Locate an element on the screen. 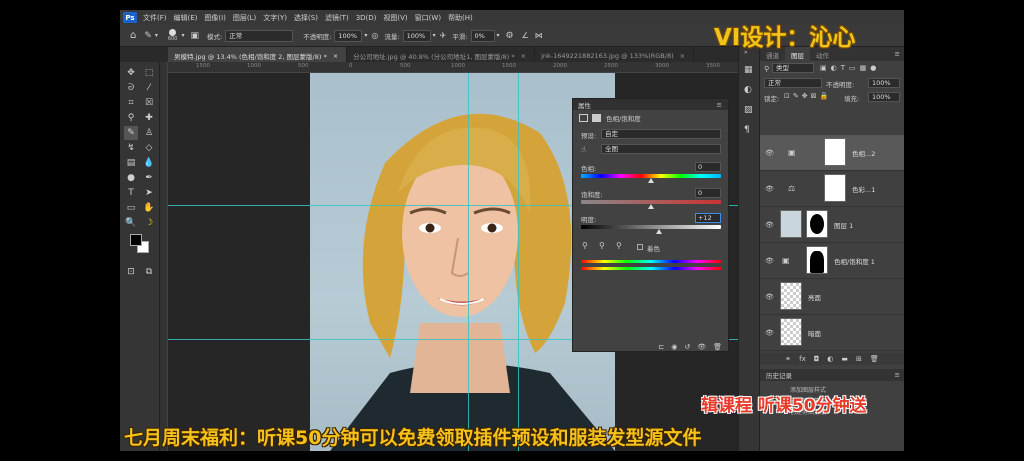 This screenshot has height=461, width=1024. zoom-tool-icon: 🔍 is located at coordinates (131, 223).